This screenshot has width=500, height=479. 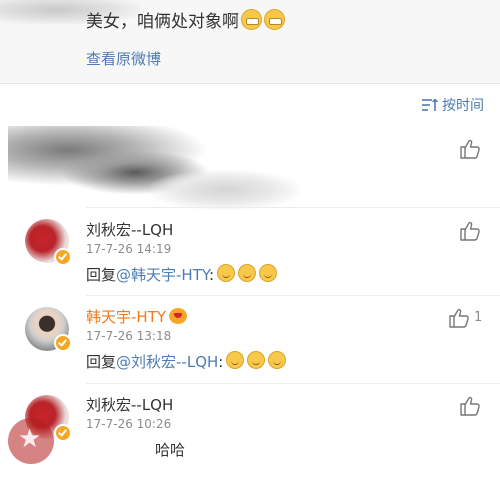 I want to click on view-original-link: 查看原微博, so click(x=123, y=58).